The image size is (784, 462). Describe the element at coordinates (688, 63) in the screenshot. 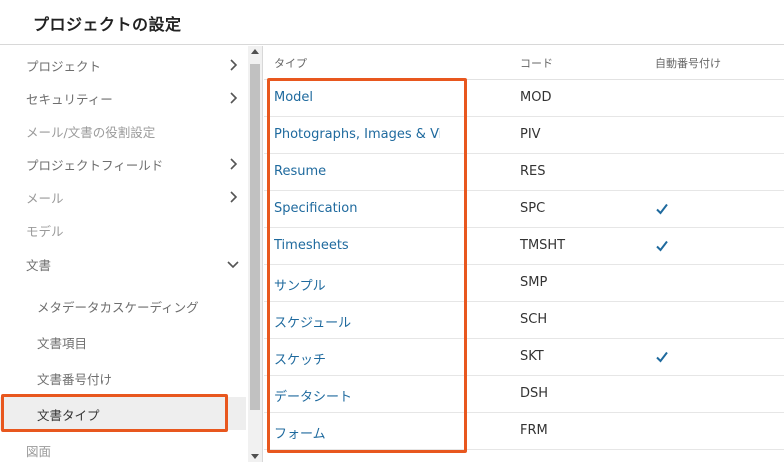

I see `column-header-auto-numbering: 自動番号付け` at that location.